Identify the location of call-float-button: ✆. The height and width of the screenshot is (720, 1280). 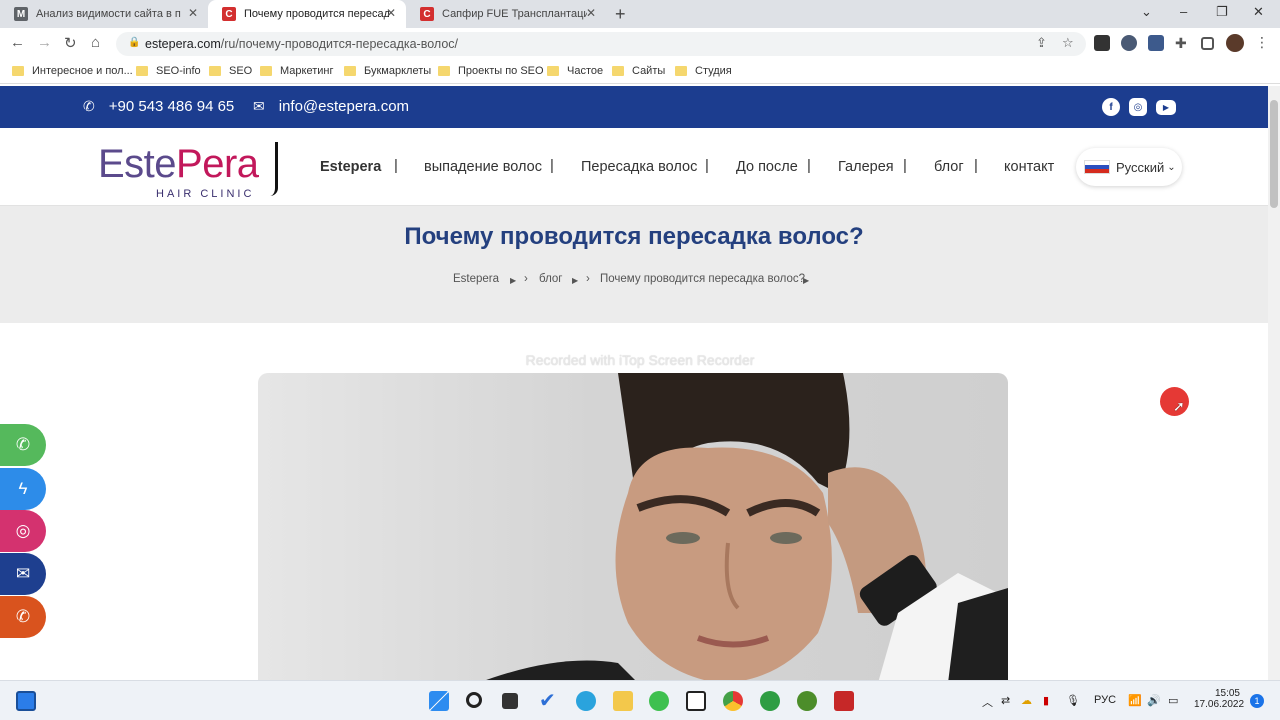
(23, 617).